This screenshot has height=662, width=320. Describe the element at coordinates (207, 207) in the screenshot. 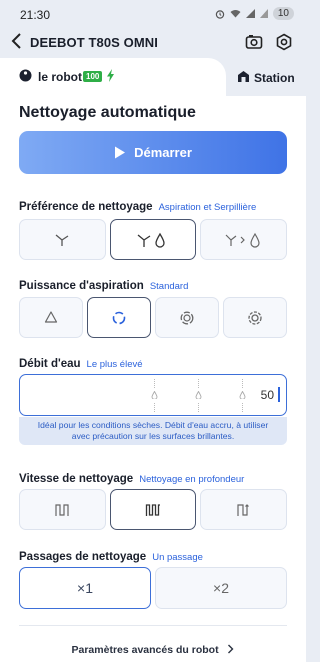

I see `cleaning-pref-value: Aspiration et Serpillière` at that location.